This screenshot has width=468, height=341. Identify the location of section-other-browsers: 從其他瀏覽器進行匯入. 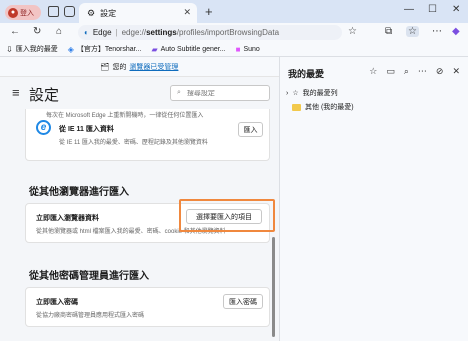
(79, 192).